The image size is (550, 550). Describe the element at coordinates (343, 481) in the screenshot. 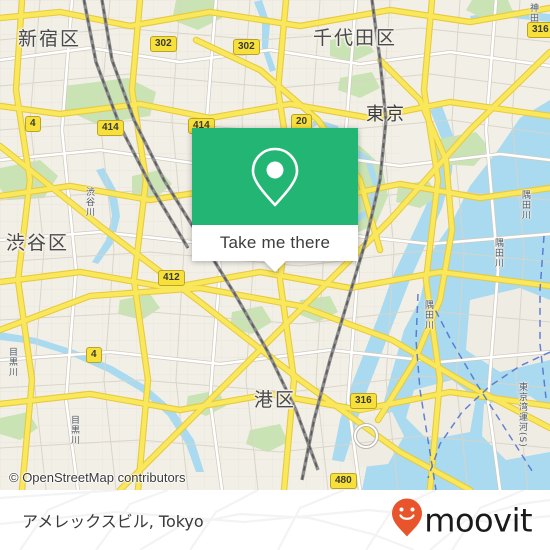

I see `road-shield: 480` at that location.